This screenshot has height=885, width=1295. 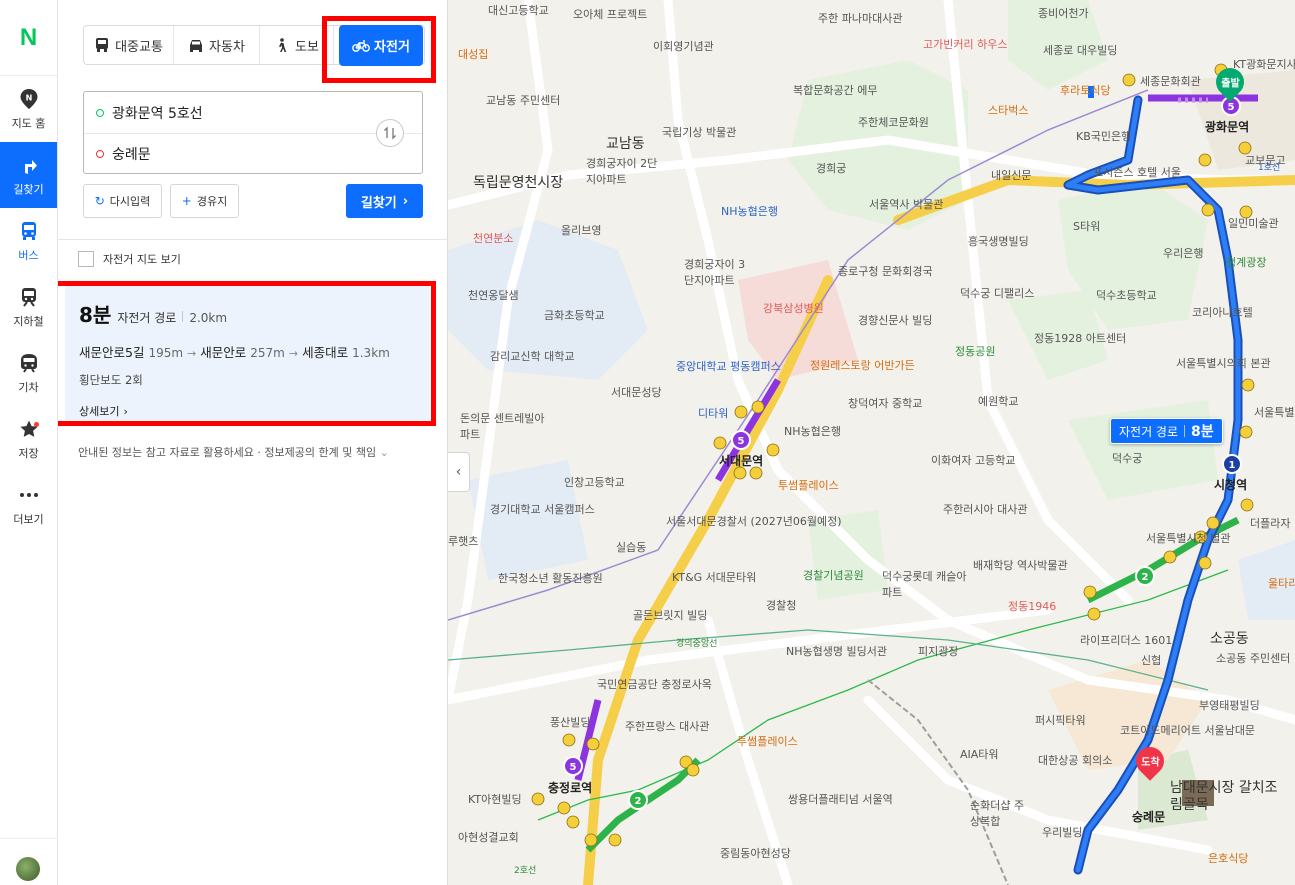 I want to click on svg-text: 5, so click(x=573, y=767).